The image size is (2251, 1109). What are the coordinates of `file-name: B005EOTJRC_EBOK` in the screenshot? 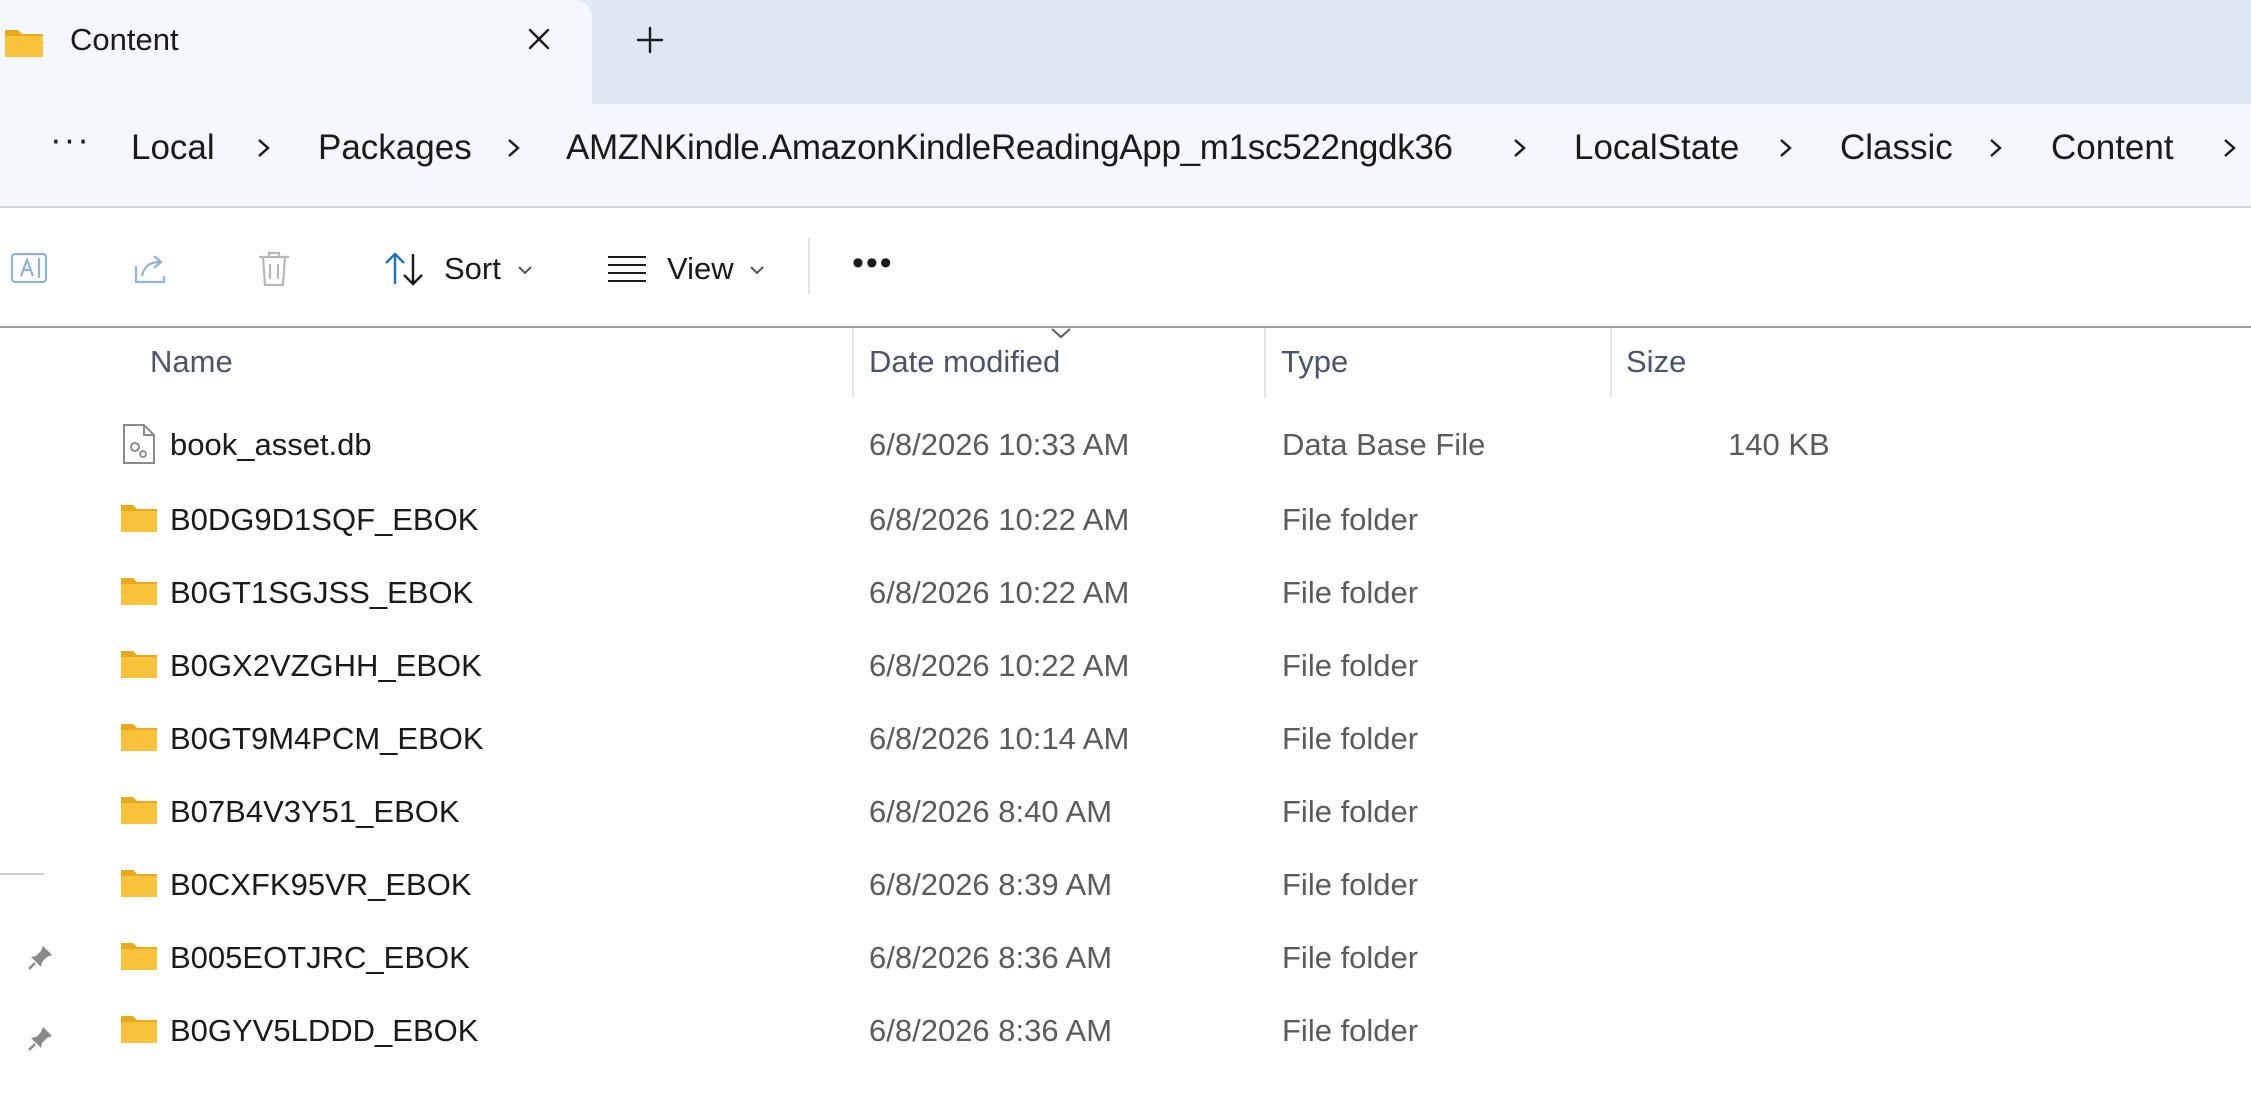 It's located at (320, 957).